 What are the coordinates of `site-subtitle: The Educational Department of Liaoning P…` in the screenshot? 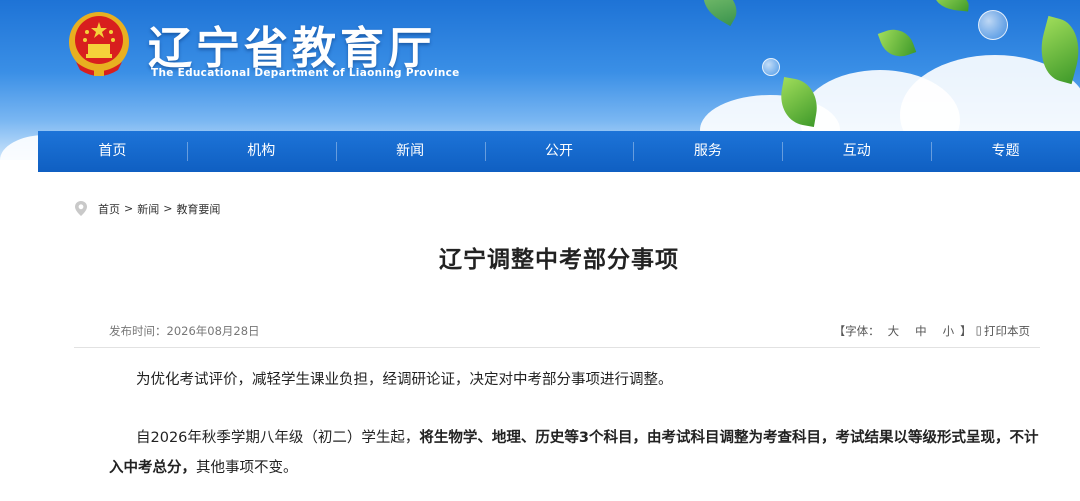 It's located at (305, 73).